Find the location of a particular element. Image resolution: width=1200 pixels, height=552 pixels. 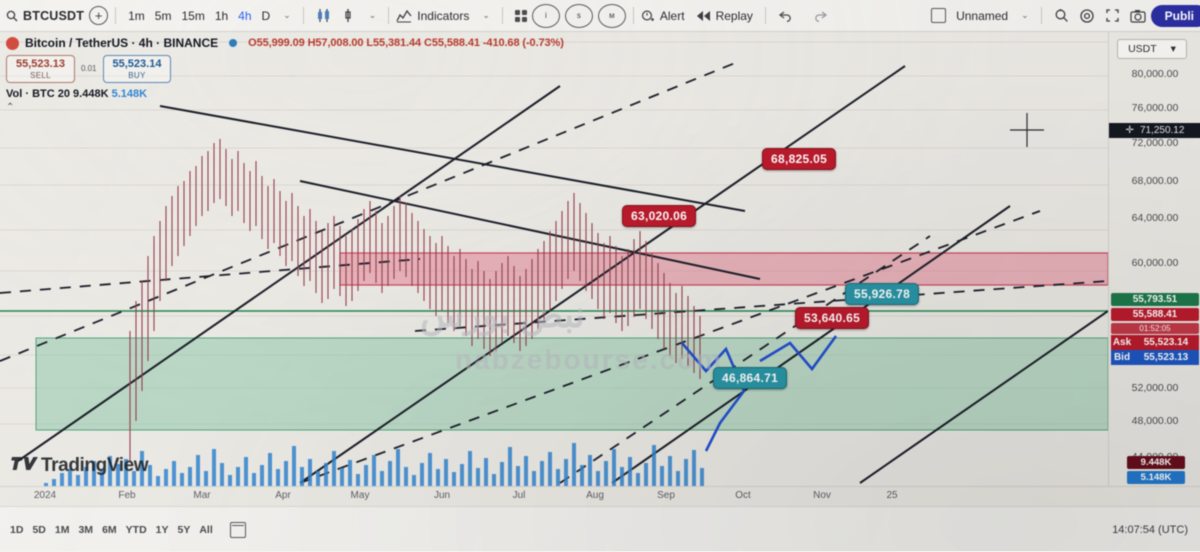

volume-chip-2: 5.148K is located at coordinates (1156, 477).